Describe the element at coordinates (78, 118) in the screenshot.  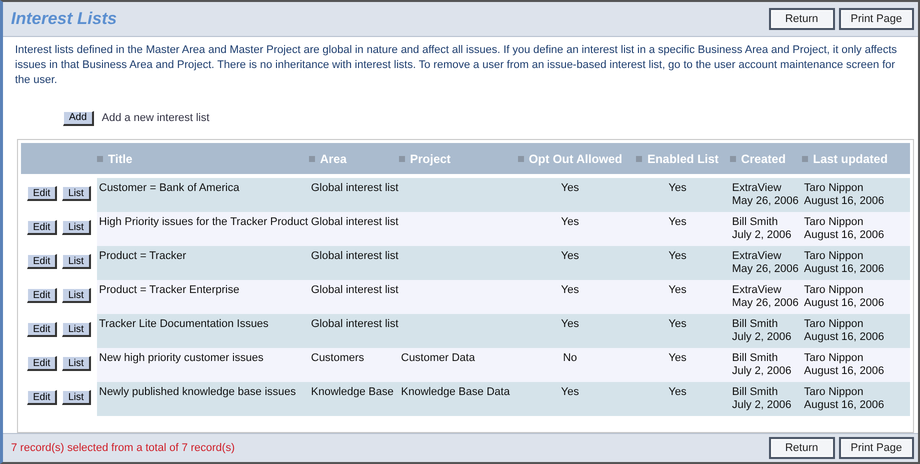
I see `add-button: Add` at that location.